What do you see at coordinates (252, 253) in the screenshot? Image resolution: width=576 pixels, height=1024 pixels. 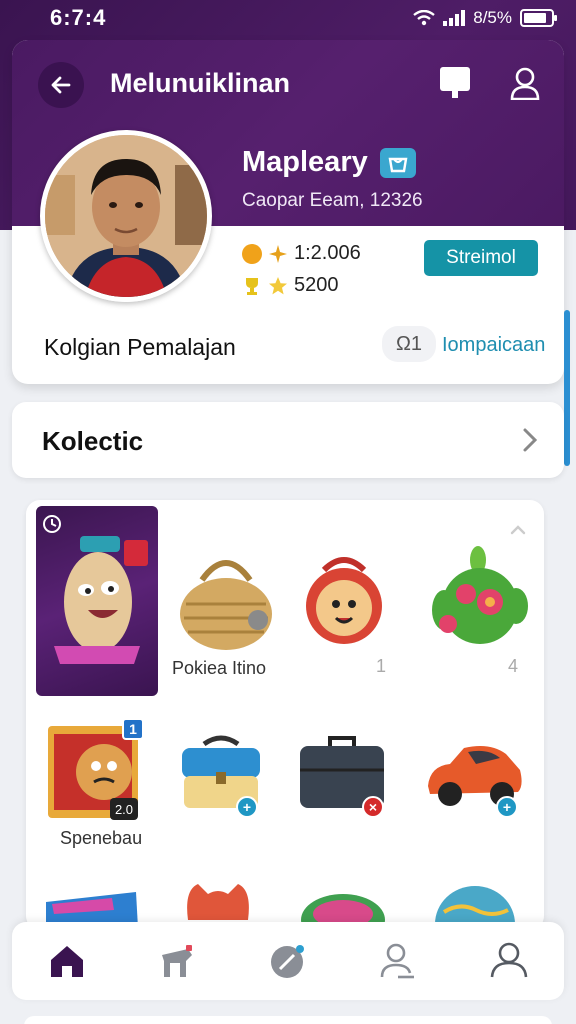 I see `coin-icon` at bounding box center [252, 253].